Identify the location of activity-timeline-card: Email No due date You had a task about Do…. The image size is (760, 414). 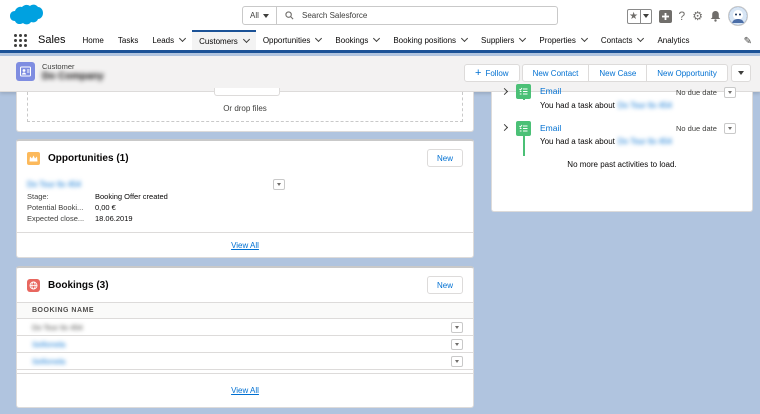
(622, 148).